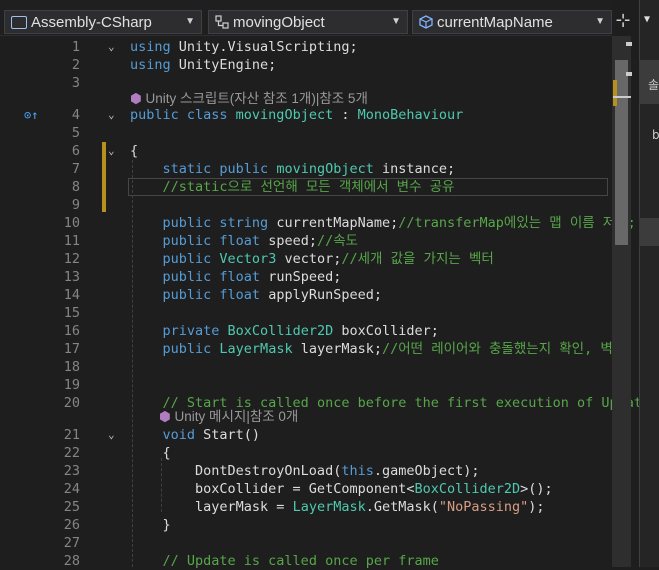 Image resolution: width=659 pixels, height=570 pixels. Describe the element at coordinates (71, 561) in the screenshot. I see `line-number: 28` at that location.